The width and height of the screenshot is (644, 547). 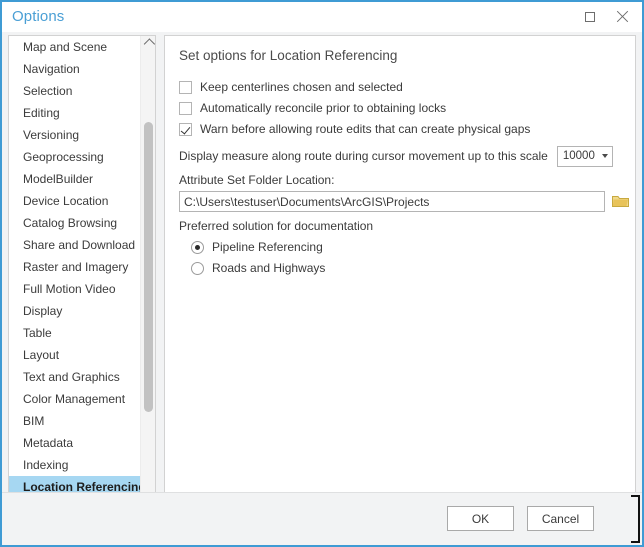 I want to click on folder-field-label: Attribute Set Folder Location:, so click(x=257, y=180).